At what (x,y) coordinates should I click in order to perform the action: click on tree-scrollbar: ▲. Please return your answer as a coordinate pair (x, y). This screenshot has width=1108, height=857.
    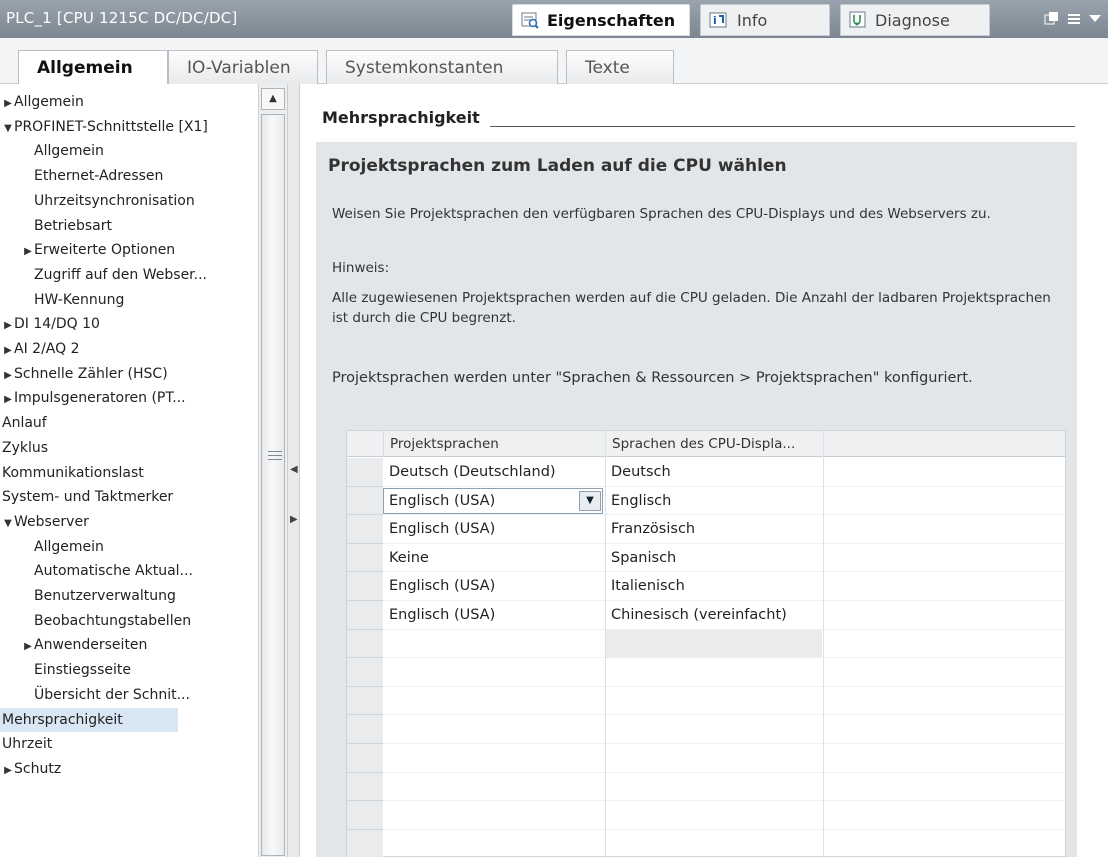
    Looking at the image, I should click on (272, 470).